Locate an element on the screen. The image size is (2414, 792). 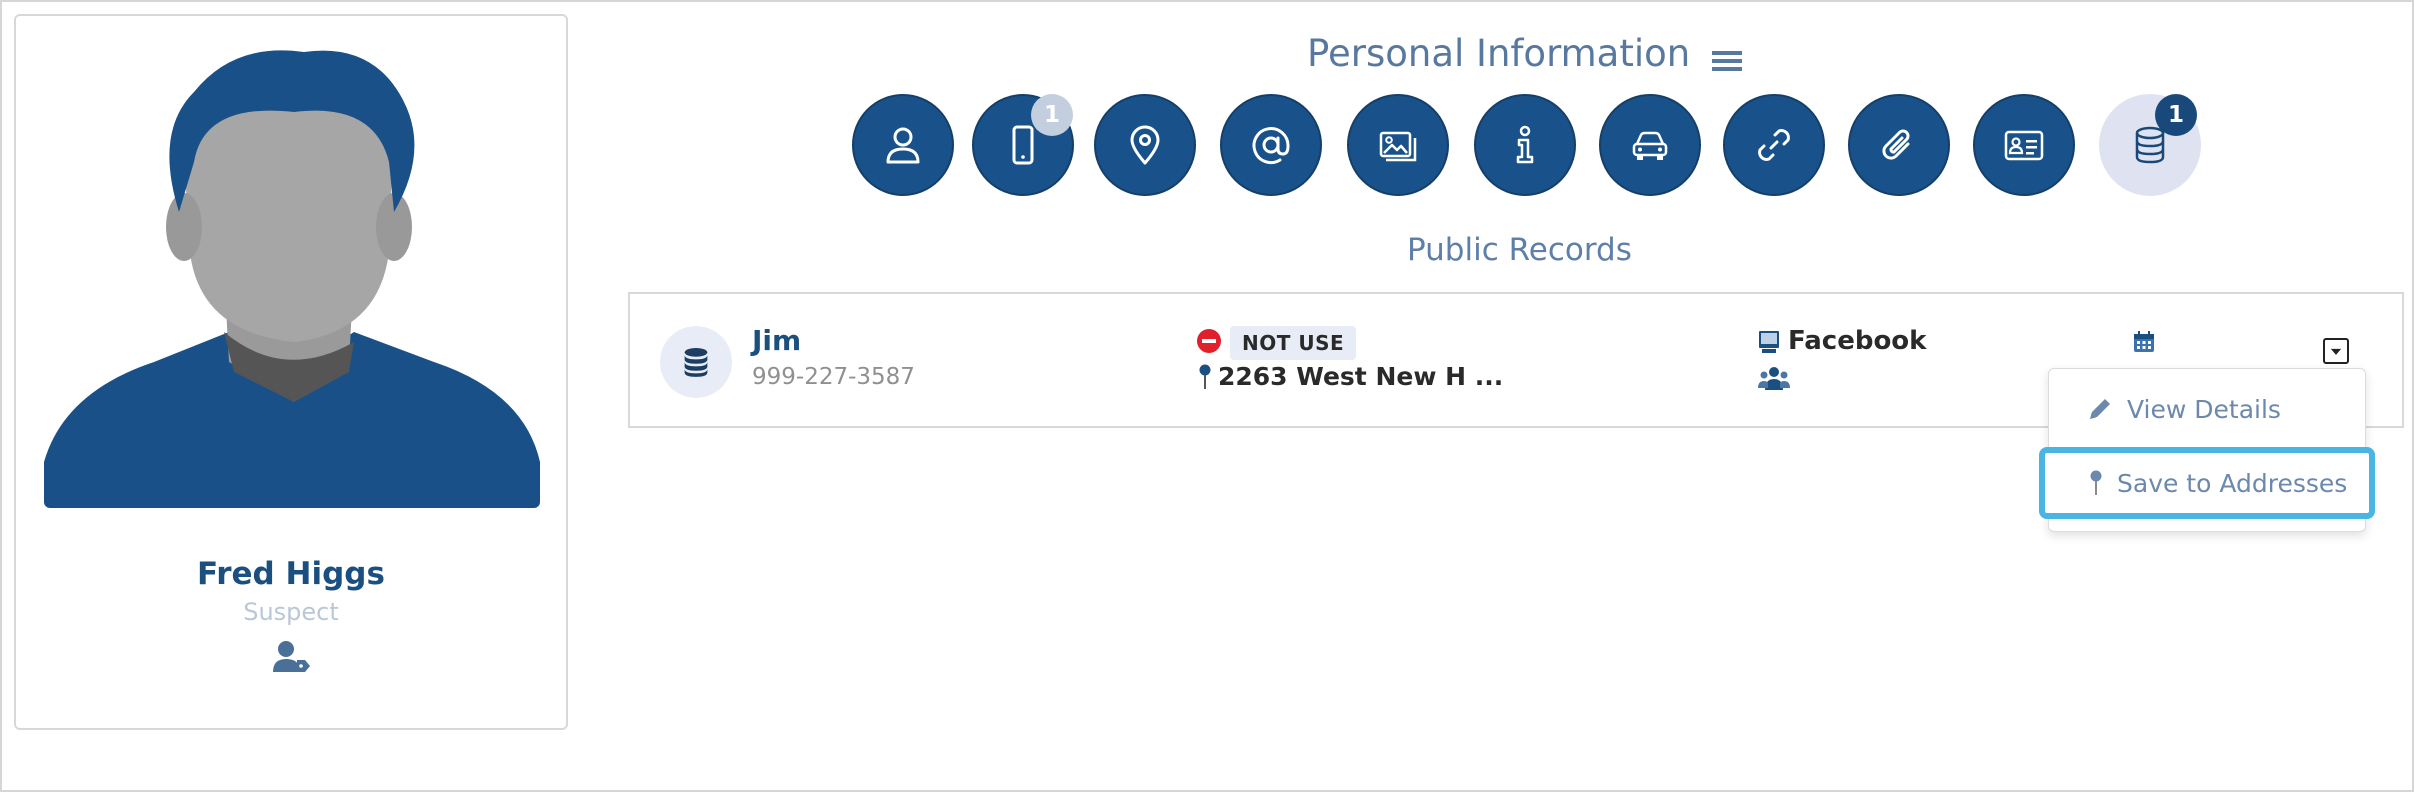
link-icon is located at coordinates (1774, 145).